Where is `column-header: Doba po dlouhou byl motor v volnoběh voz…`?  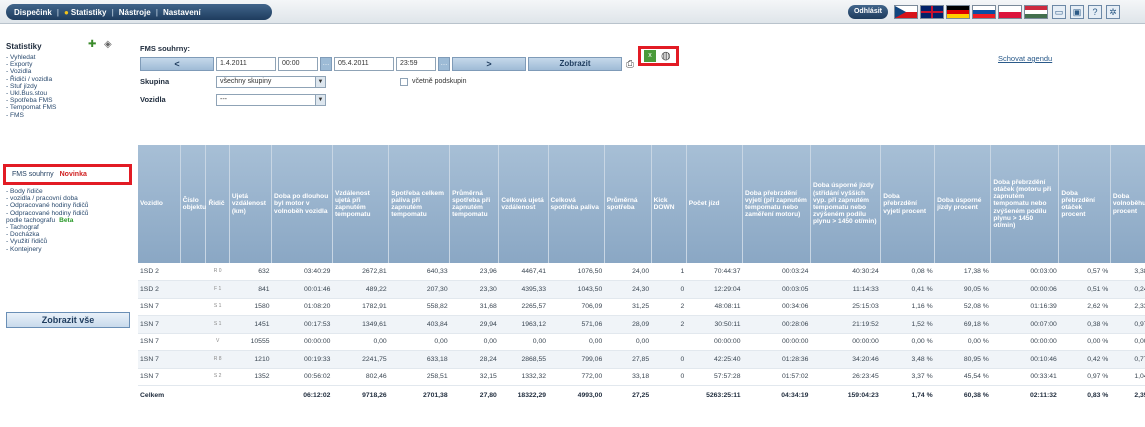 column-header: Doba po dlouhou byl motor v volnoběh voz… is located at coordinates (302, 204).